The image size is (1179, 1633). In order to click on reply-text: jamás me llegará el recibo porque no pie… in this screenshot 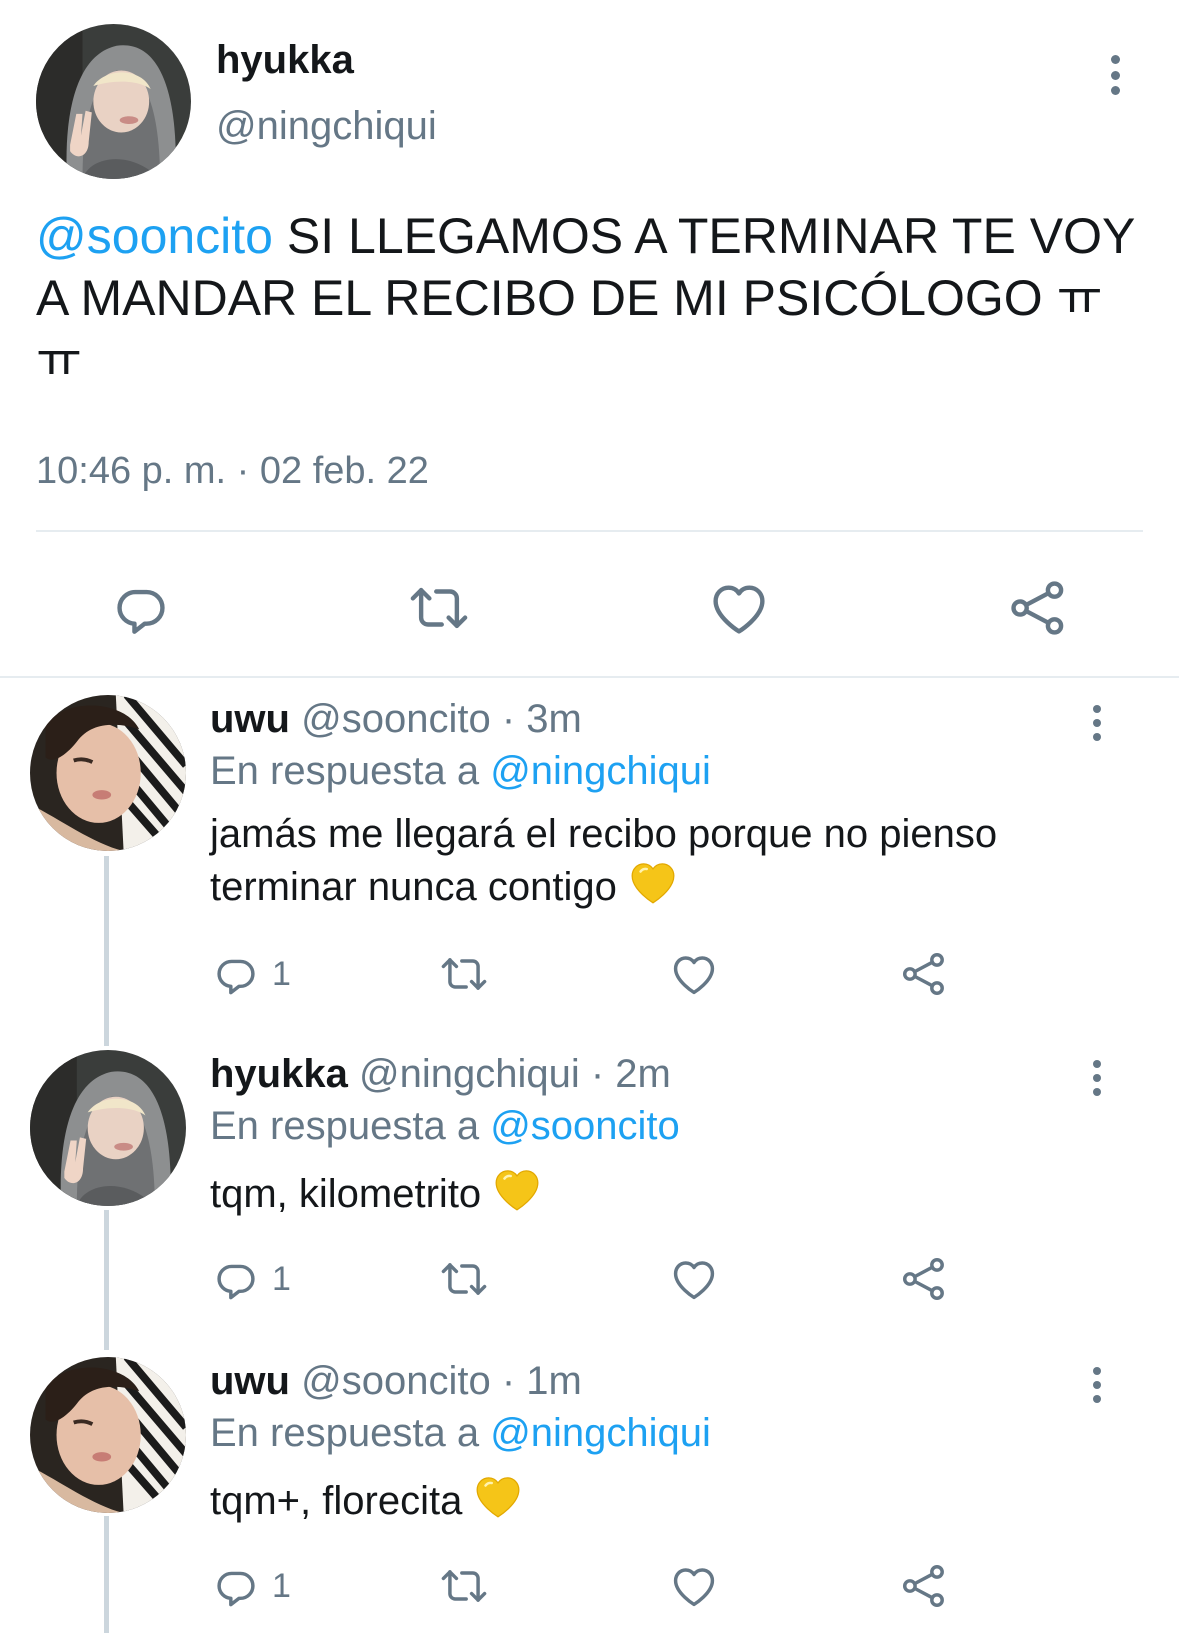, I will do `click(650, 860)`.